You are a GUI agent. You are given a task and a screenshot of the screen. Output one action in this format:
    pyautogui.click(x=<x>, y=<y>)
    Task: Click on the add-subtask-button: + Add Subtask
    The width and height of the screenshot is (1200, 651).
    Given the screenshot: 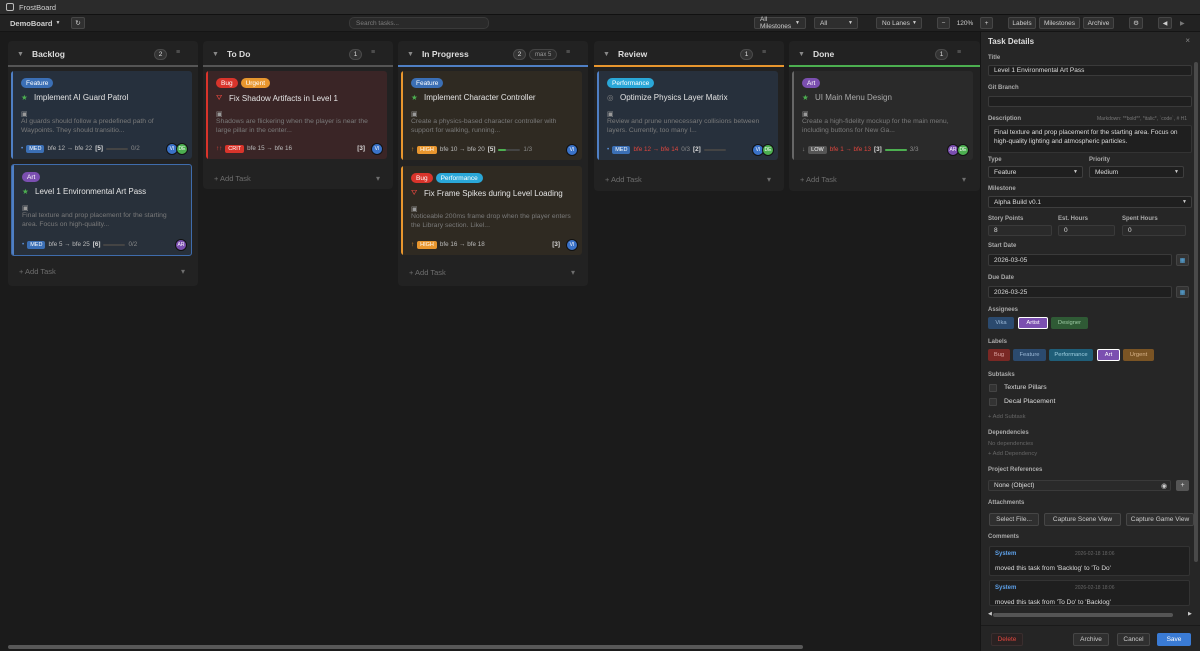 What is the action you would take?
    pyautogui.click(x=1007, y=417)
    